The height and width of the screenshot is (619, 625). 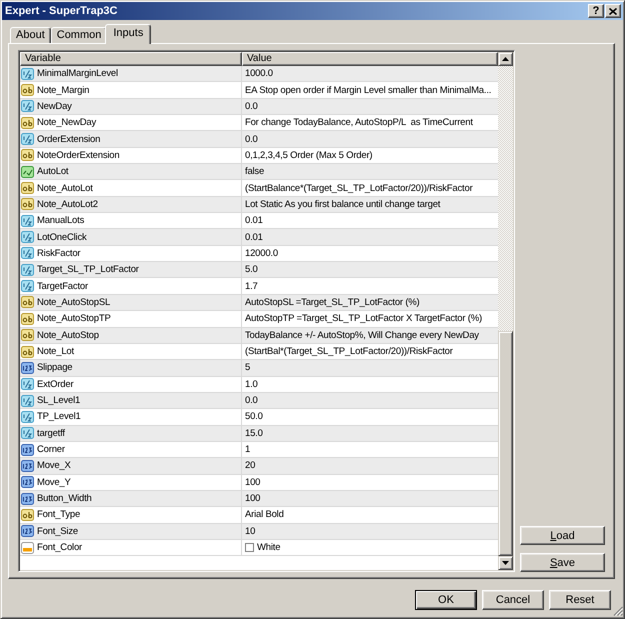 I want to click on parameter-name: Target_SL_TP_LotFactor, so click(x=88, y=270).